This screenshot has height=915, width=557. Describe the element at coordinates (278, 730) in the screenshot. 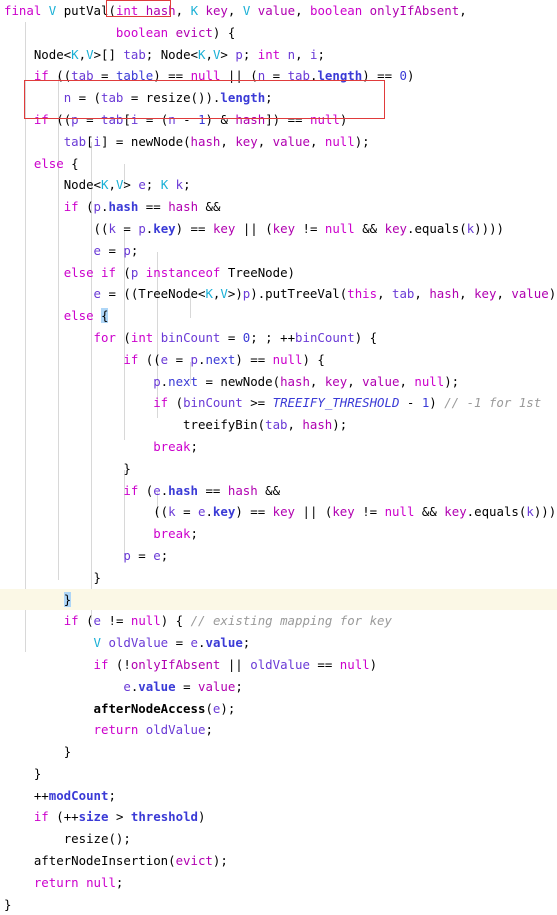

I see `code-line: return oldValue;` at that location.